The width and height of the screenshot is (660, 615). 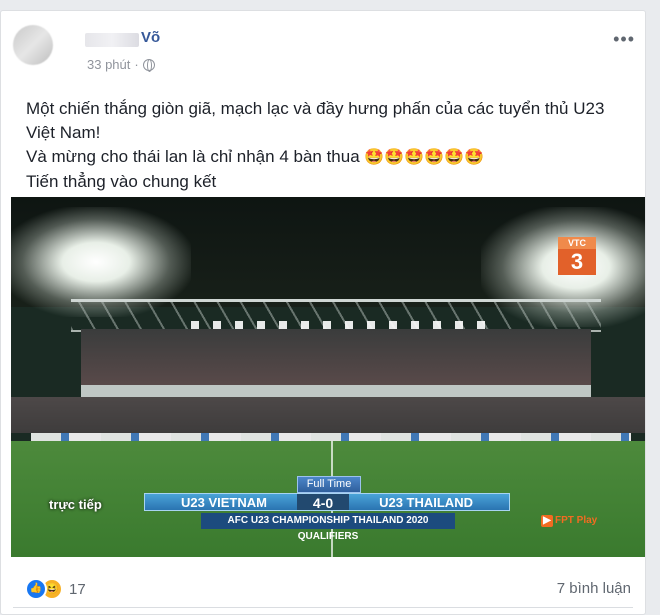 What do you see at coordinates (576, 520) in the screenshot?
I see `fpt-label: FPT Play` at bounding box center [576, 520].